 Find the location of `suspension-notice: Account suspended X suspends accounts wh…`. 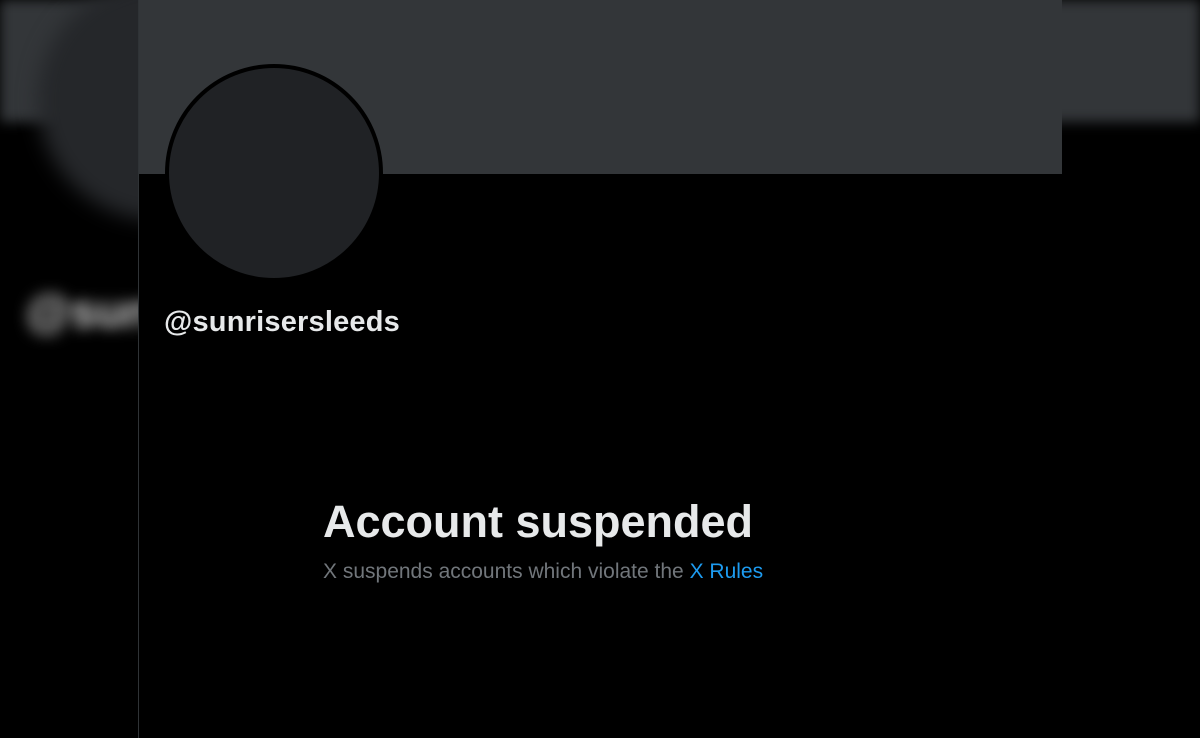

suspension-notice: Account suspended X suspends accounts wh… is located at coordinates (623, 539).